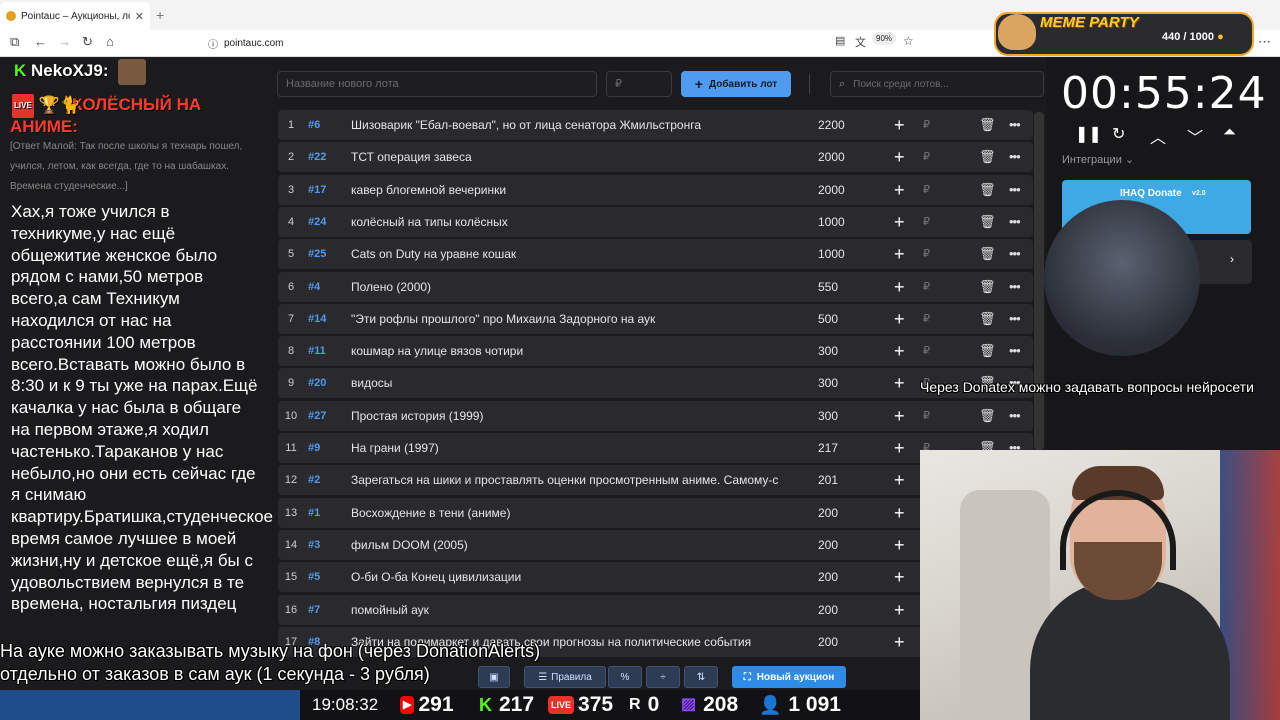  I want to click on lot-id: #2, so click(314, 480).